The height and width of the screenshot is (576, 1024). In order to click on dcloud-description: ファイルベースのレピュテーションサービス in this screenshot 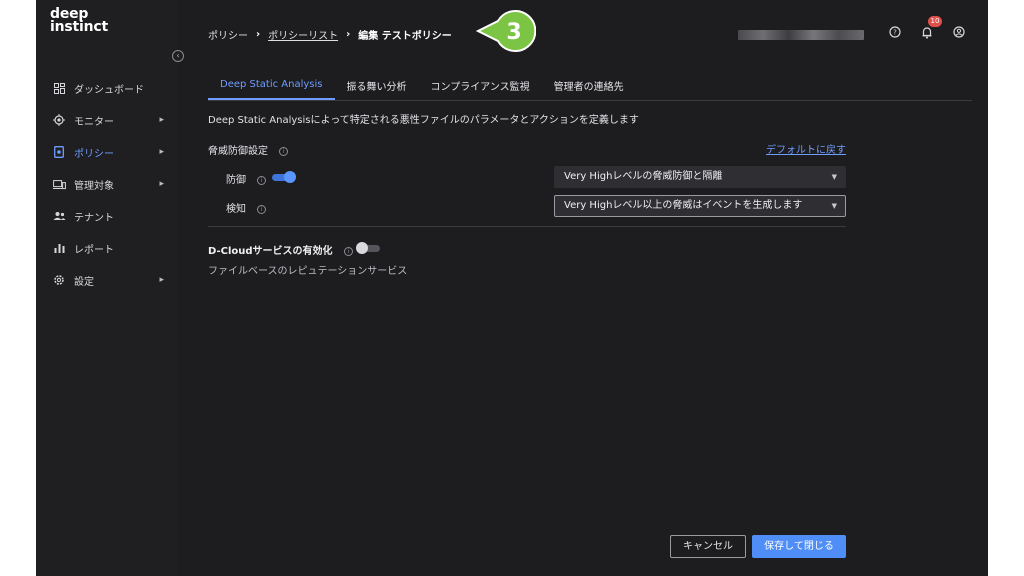, I will do `click(308, 271)`.